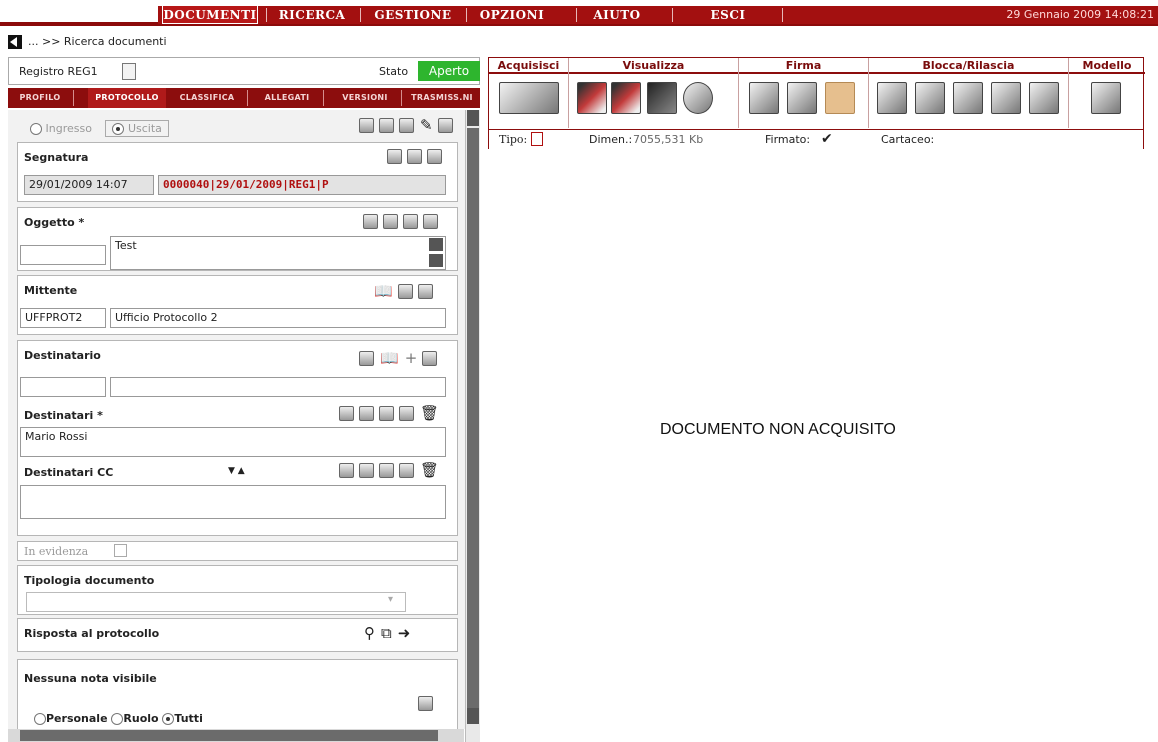 The height and width of the screenshot is (742, 1158). Describe the element at coordinates (728, 15) in the screenshot. I see `menu-esci: ESCI` at that location.